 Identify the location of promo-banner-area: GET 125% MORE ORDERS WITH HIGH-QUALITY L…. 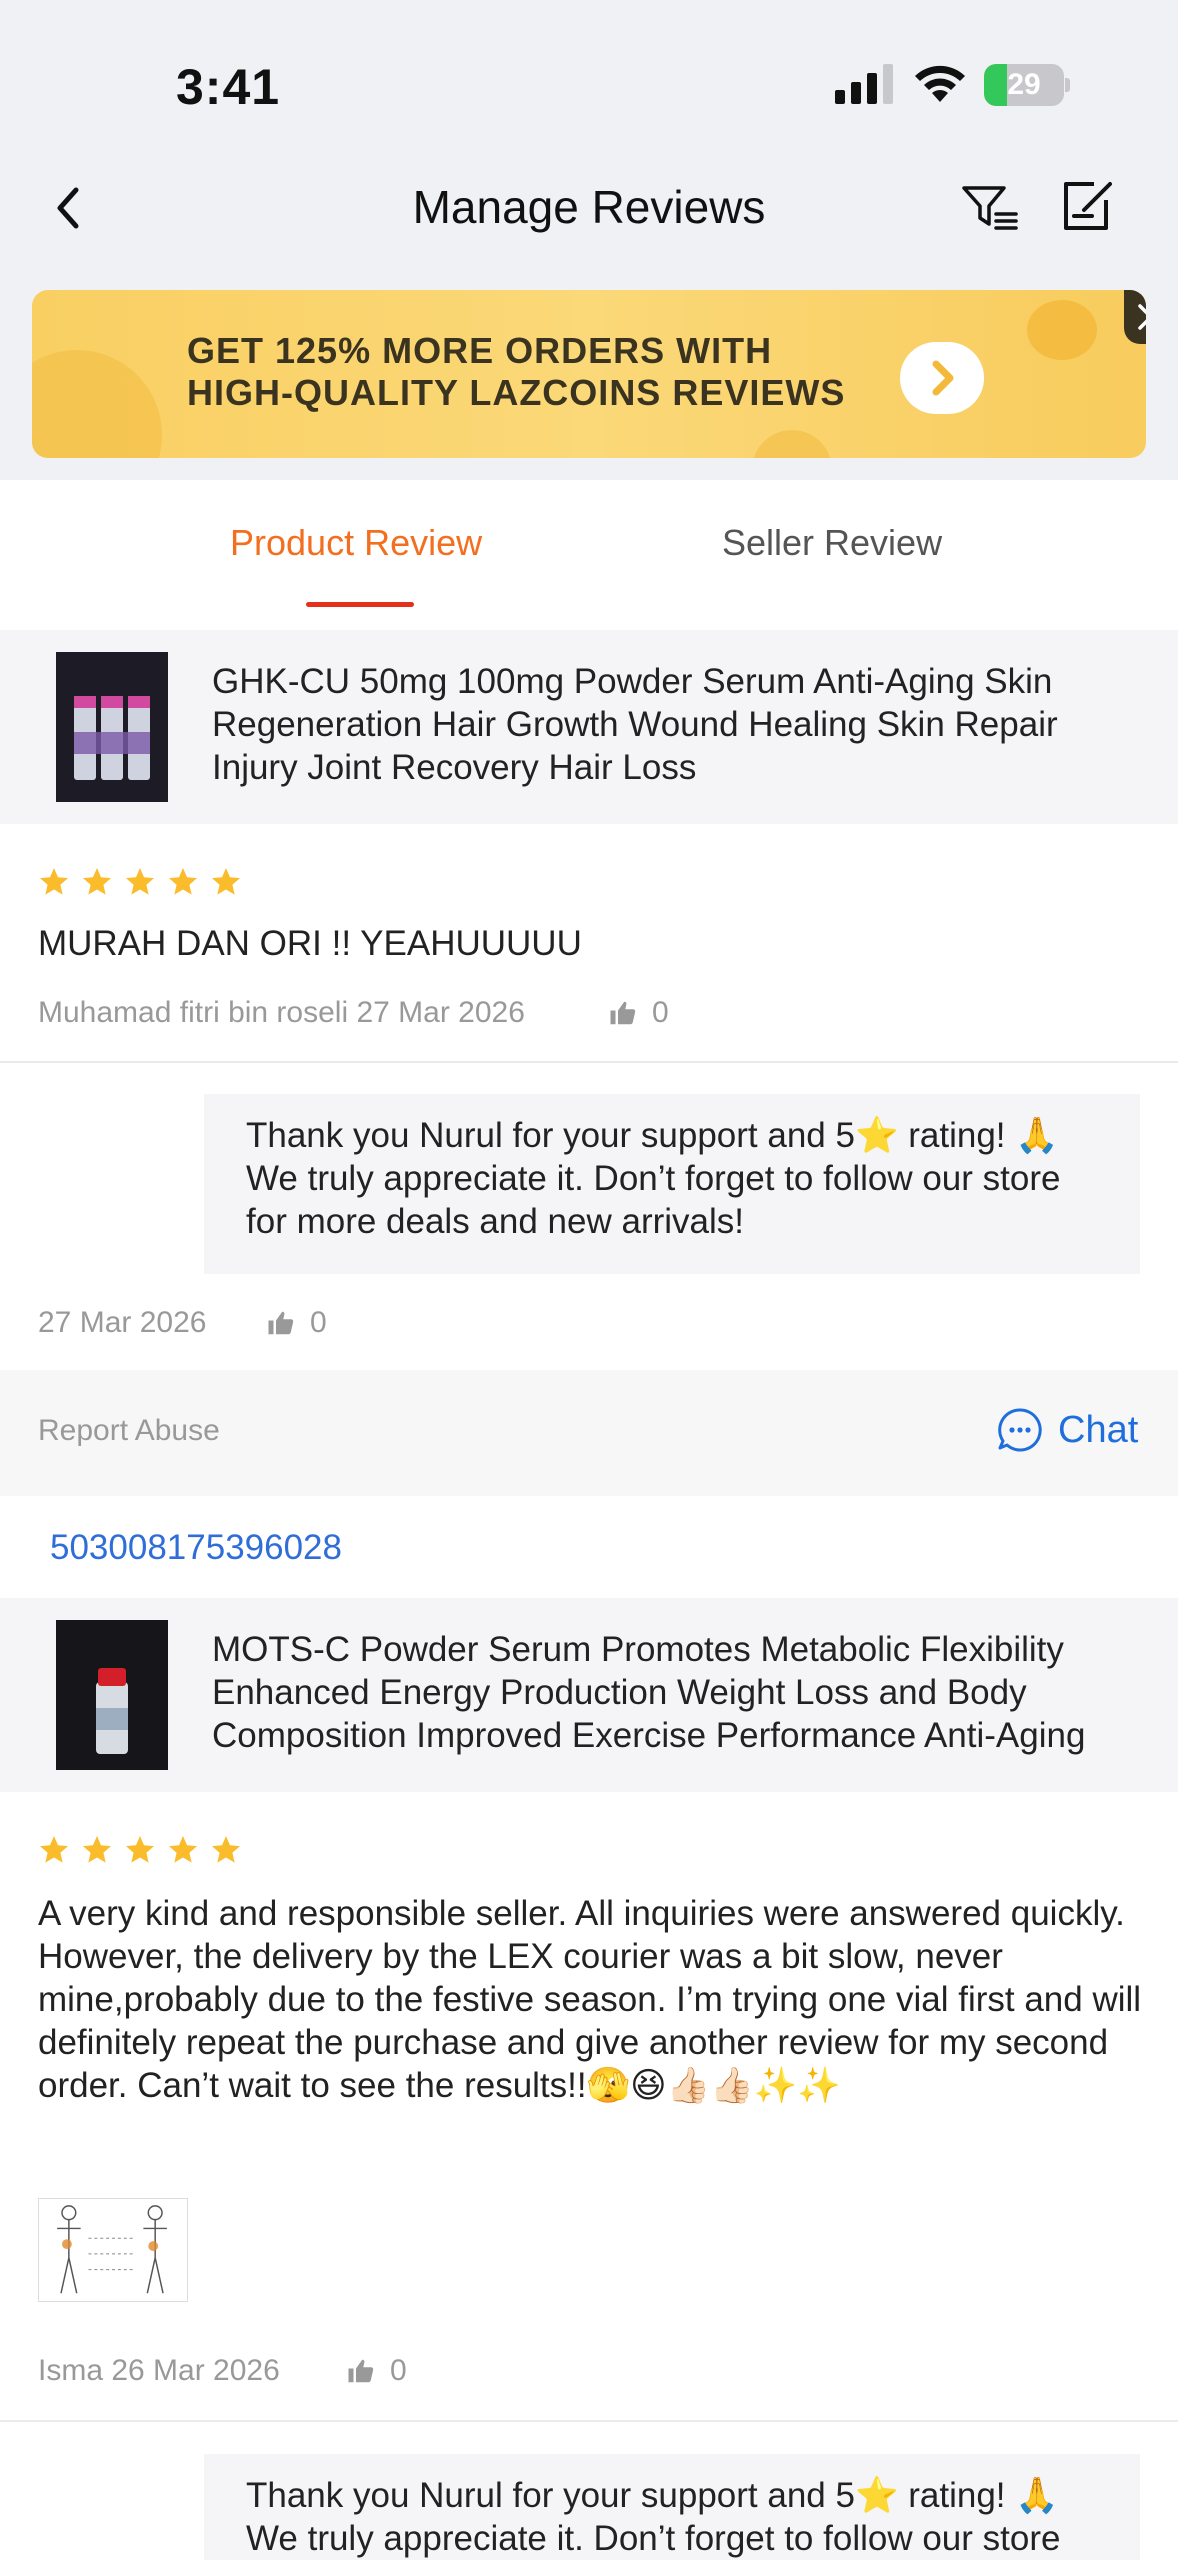
(589, 380).